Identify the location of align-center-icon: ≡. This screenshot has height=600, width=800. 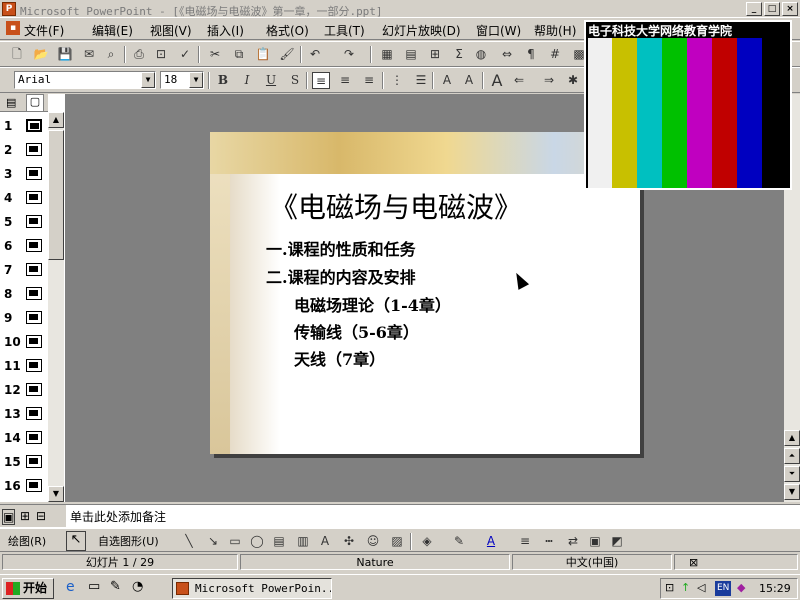
(345, 80).